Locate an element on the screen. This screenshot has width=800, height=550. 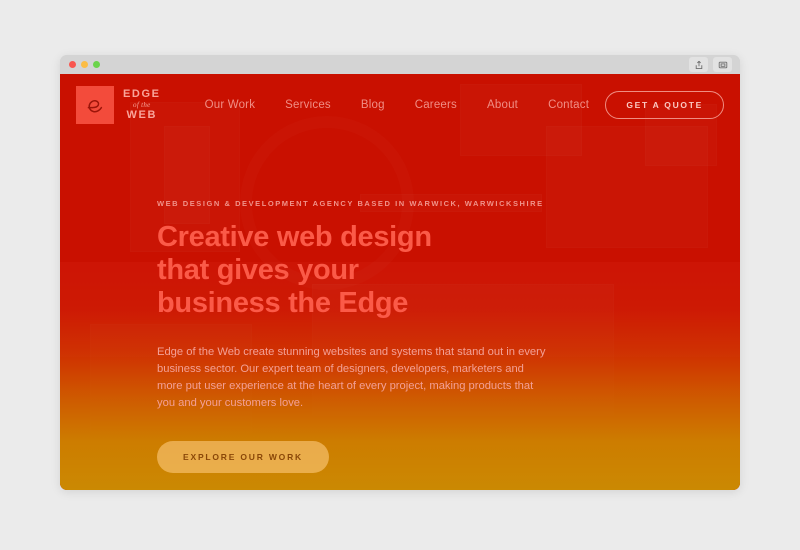
browser-titlebar is located at coordinates (400, 64).